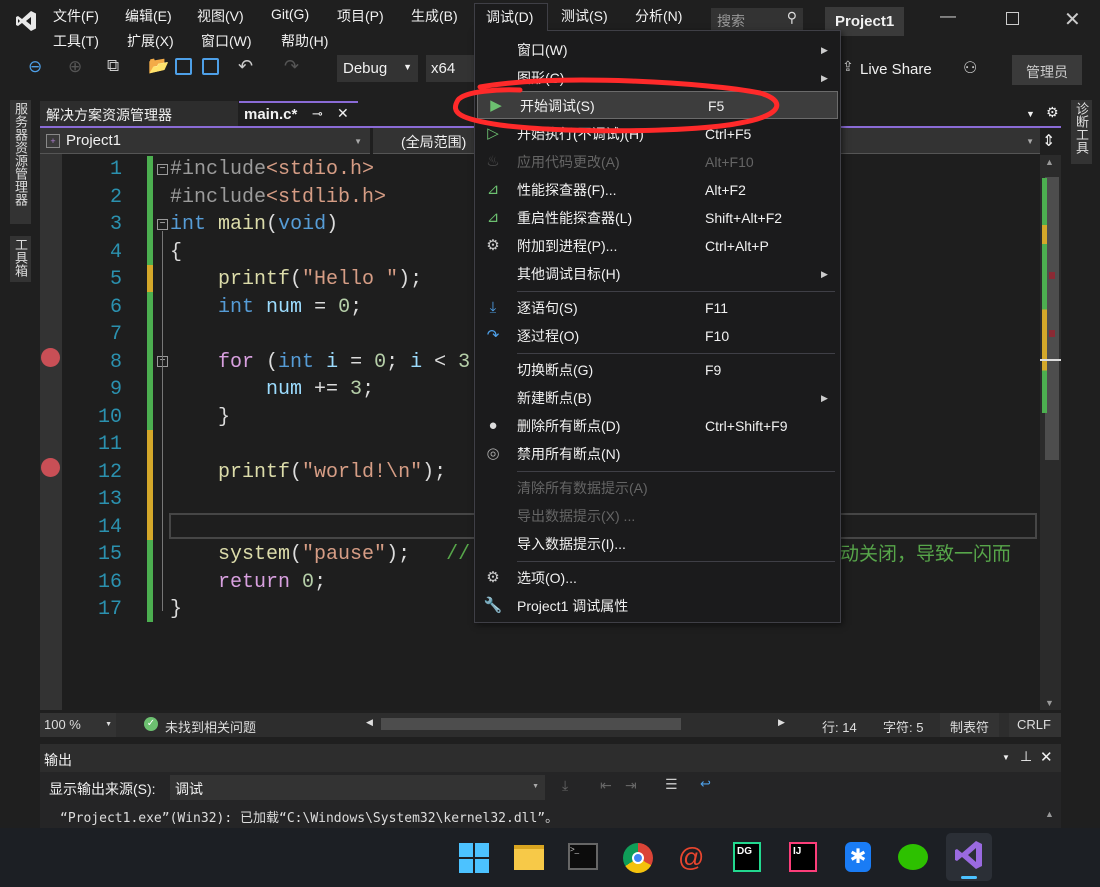  I want to click on menu-item-label: 重启性能探查器(L), so click(575, 218).